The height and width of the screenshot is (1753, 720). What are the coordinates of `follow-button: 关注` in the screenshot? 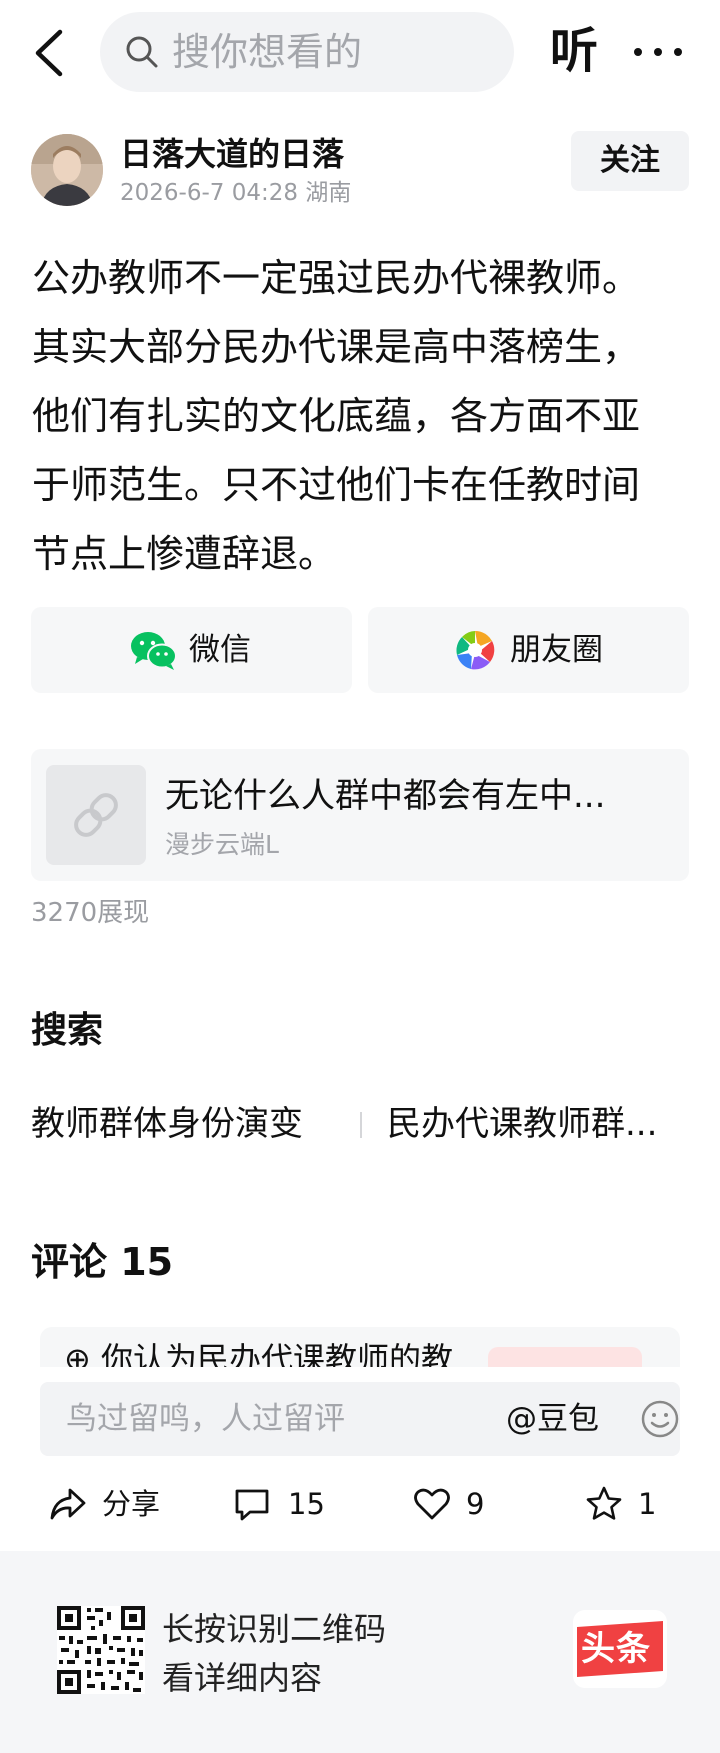 It's located at (630, 161).